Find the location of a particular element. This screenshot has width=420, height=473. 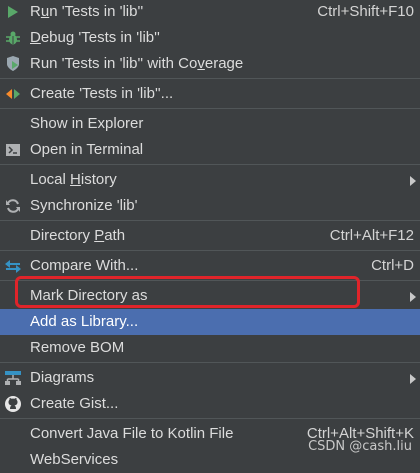

menu-item-label: Directory Path is located at coordinates (78, 235).